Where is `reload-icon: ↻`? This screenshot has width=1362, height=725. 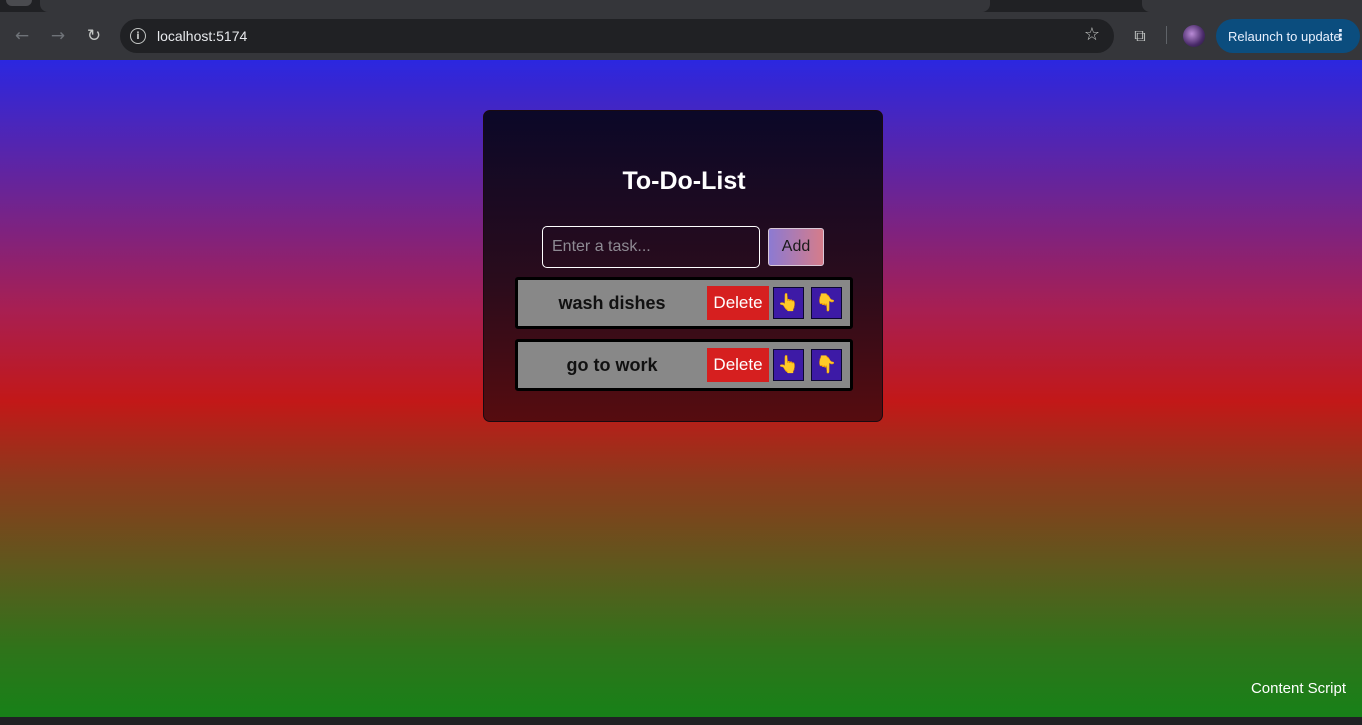
reload-icon: ↻ is located at coordinates (94, 36).